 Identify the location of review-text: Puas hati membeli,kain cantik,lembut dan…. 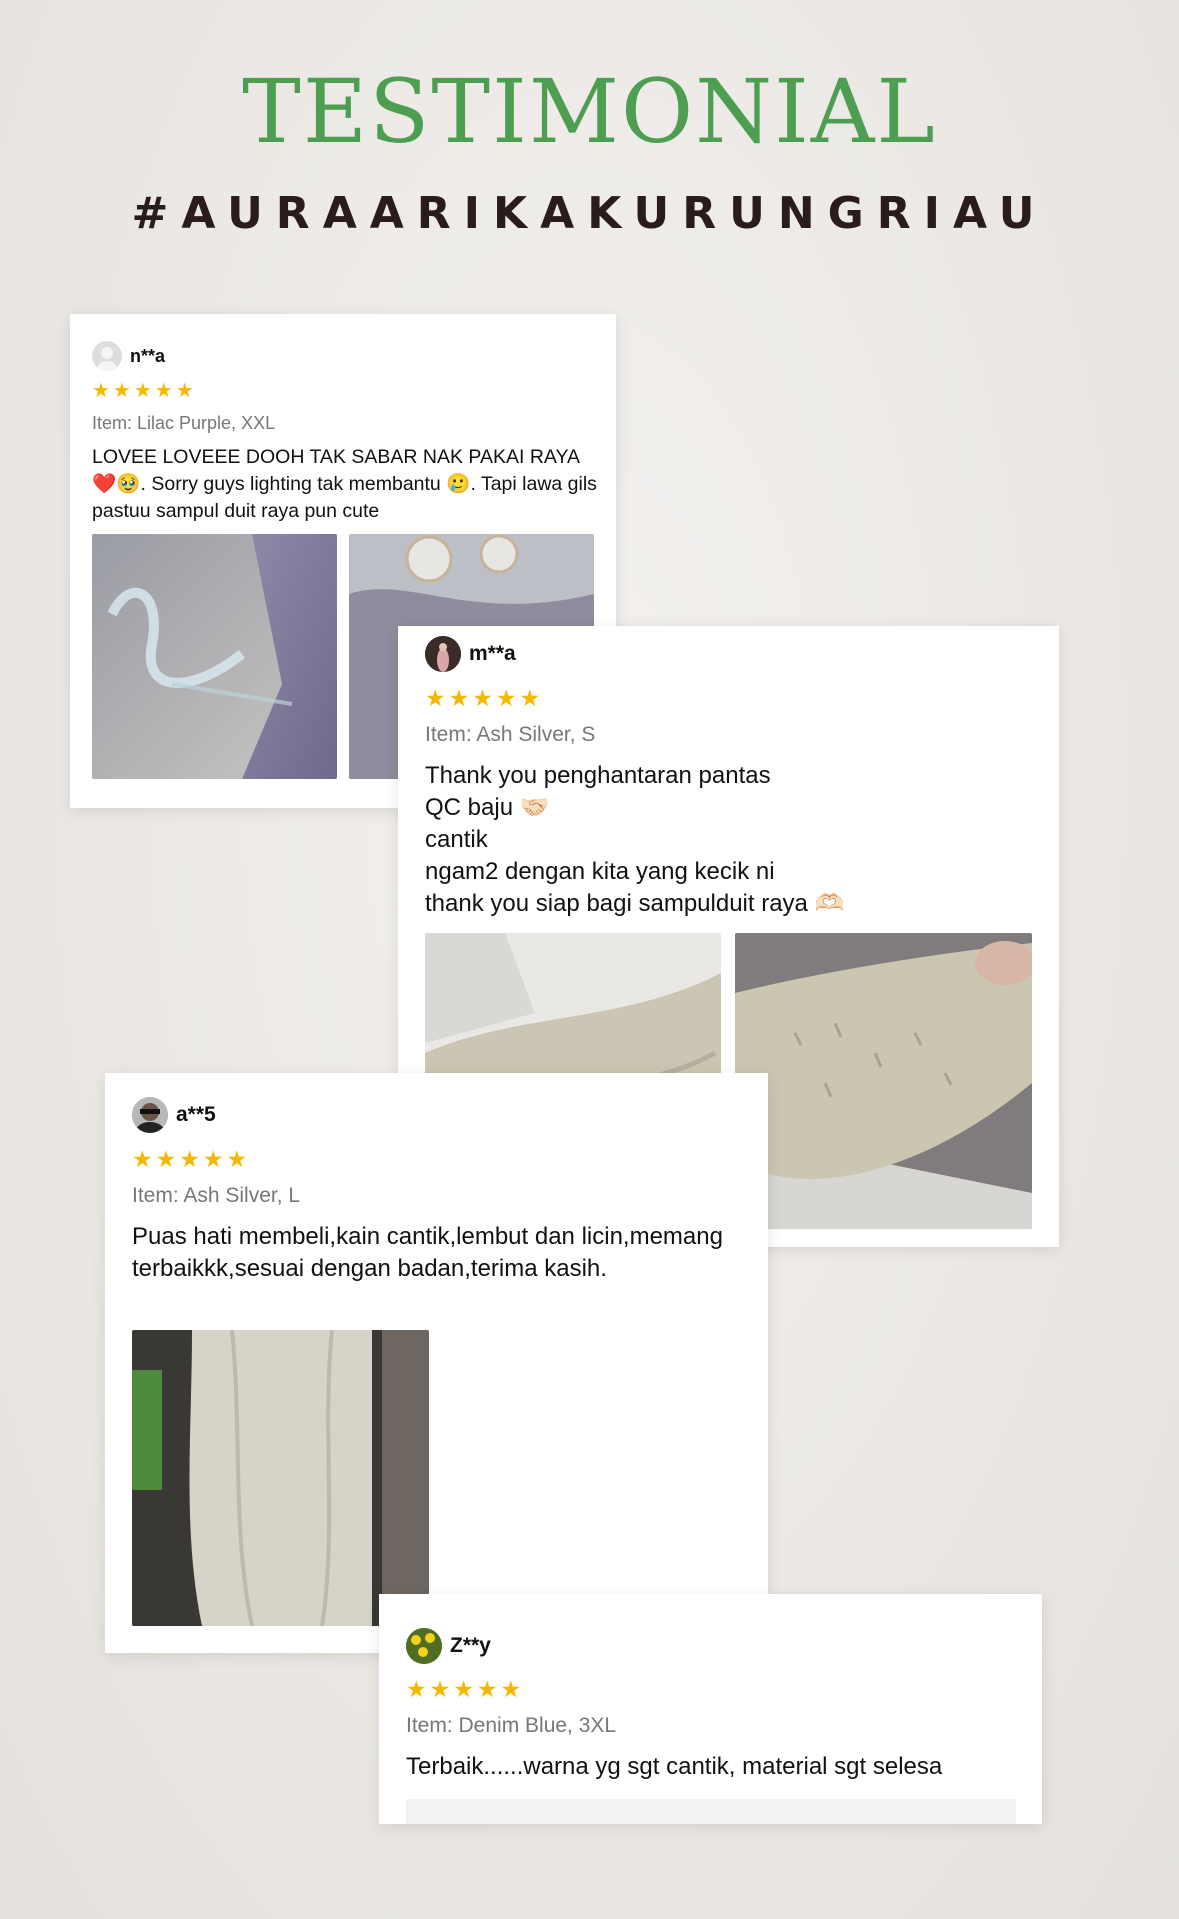
(427, 1252).